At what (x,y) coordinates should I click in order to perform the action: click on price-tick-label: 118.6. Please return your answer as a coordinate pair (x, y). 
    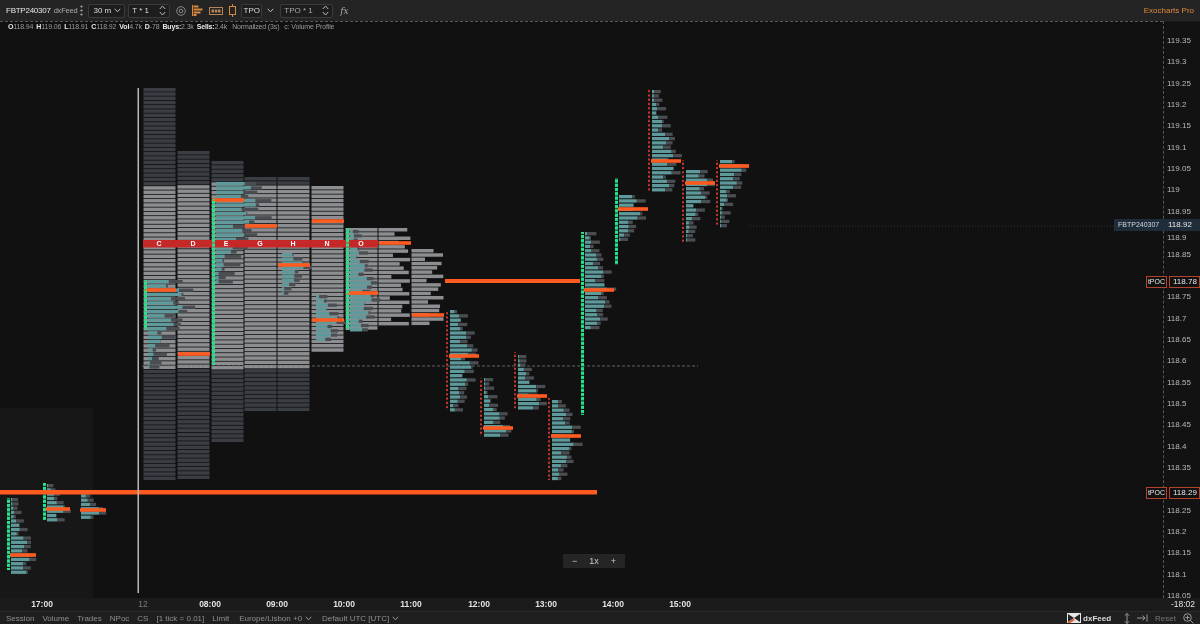
    Looking at the image, I should click on (1177, 361).